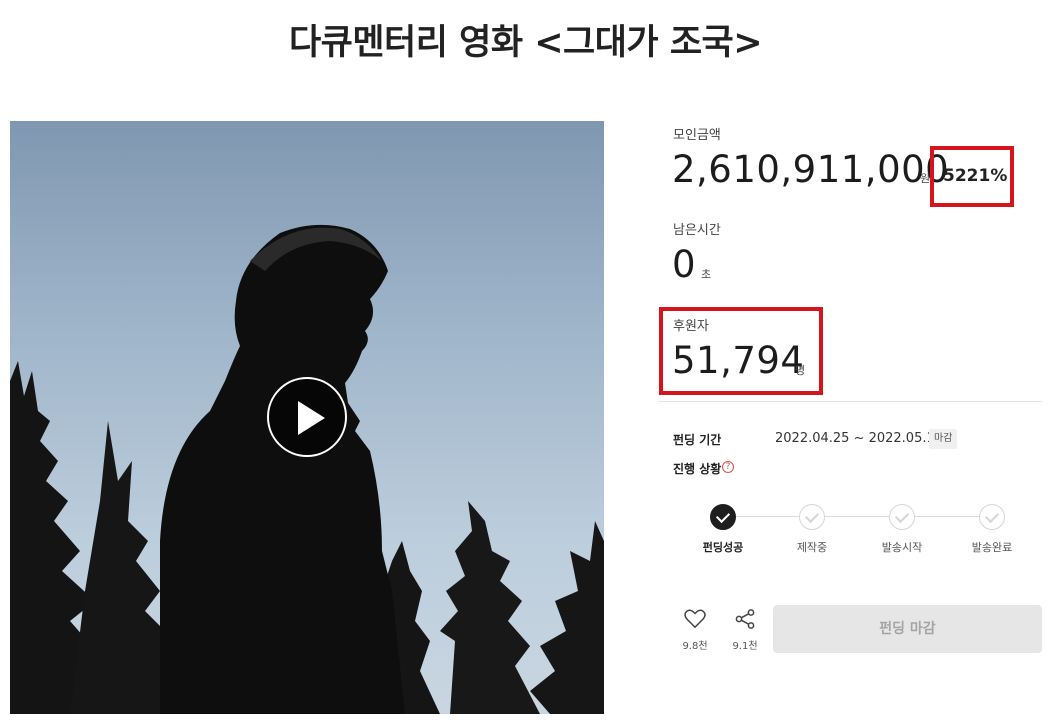  Describe the element at coordinates (902, 547) in the screenshot. I see `step-3-label: 발송시작` at that location.